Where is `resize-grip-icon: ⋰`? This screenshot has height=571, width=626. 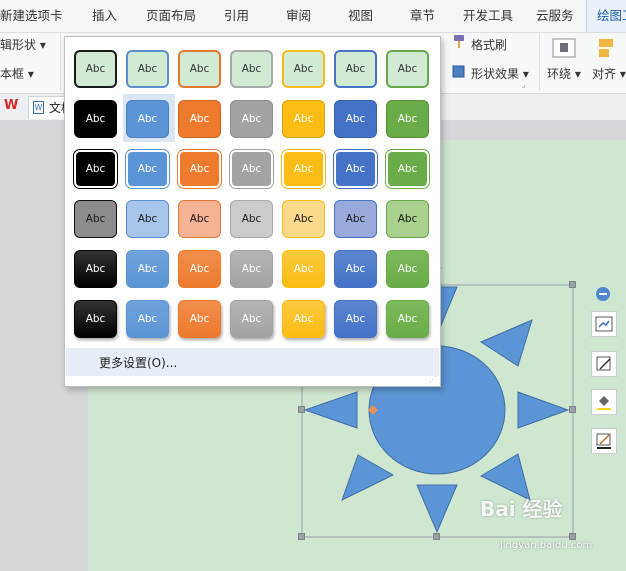 resize-grip-icon: ⋰ is located at coordinates (433, 380).